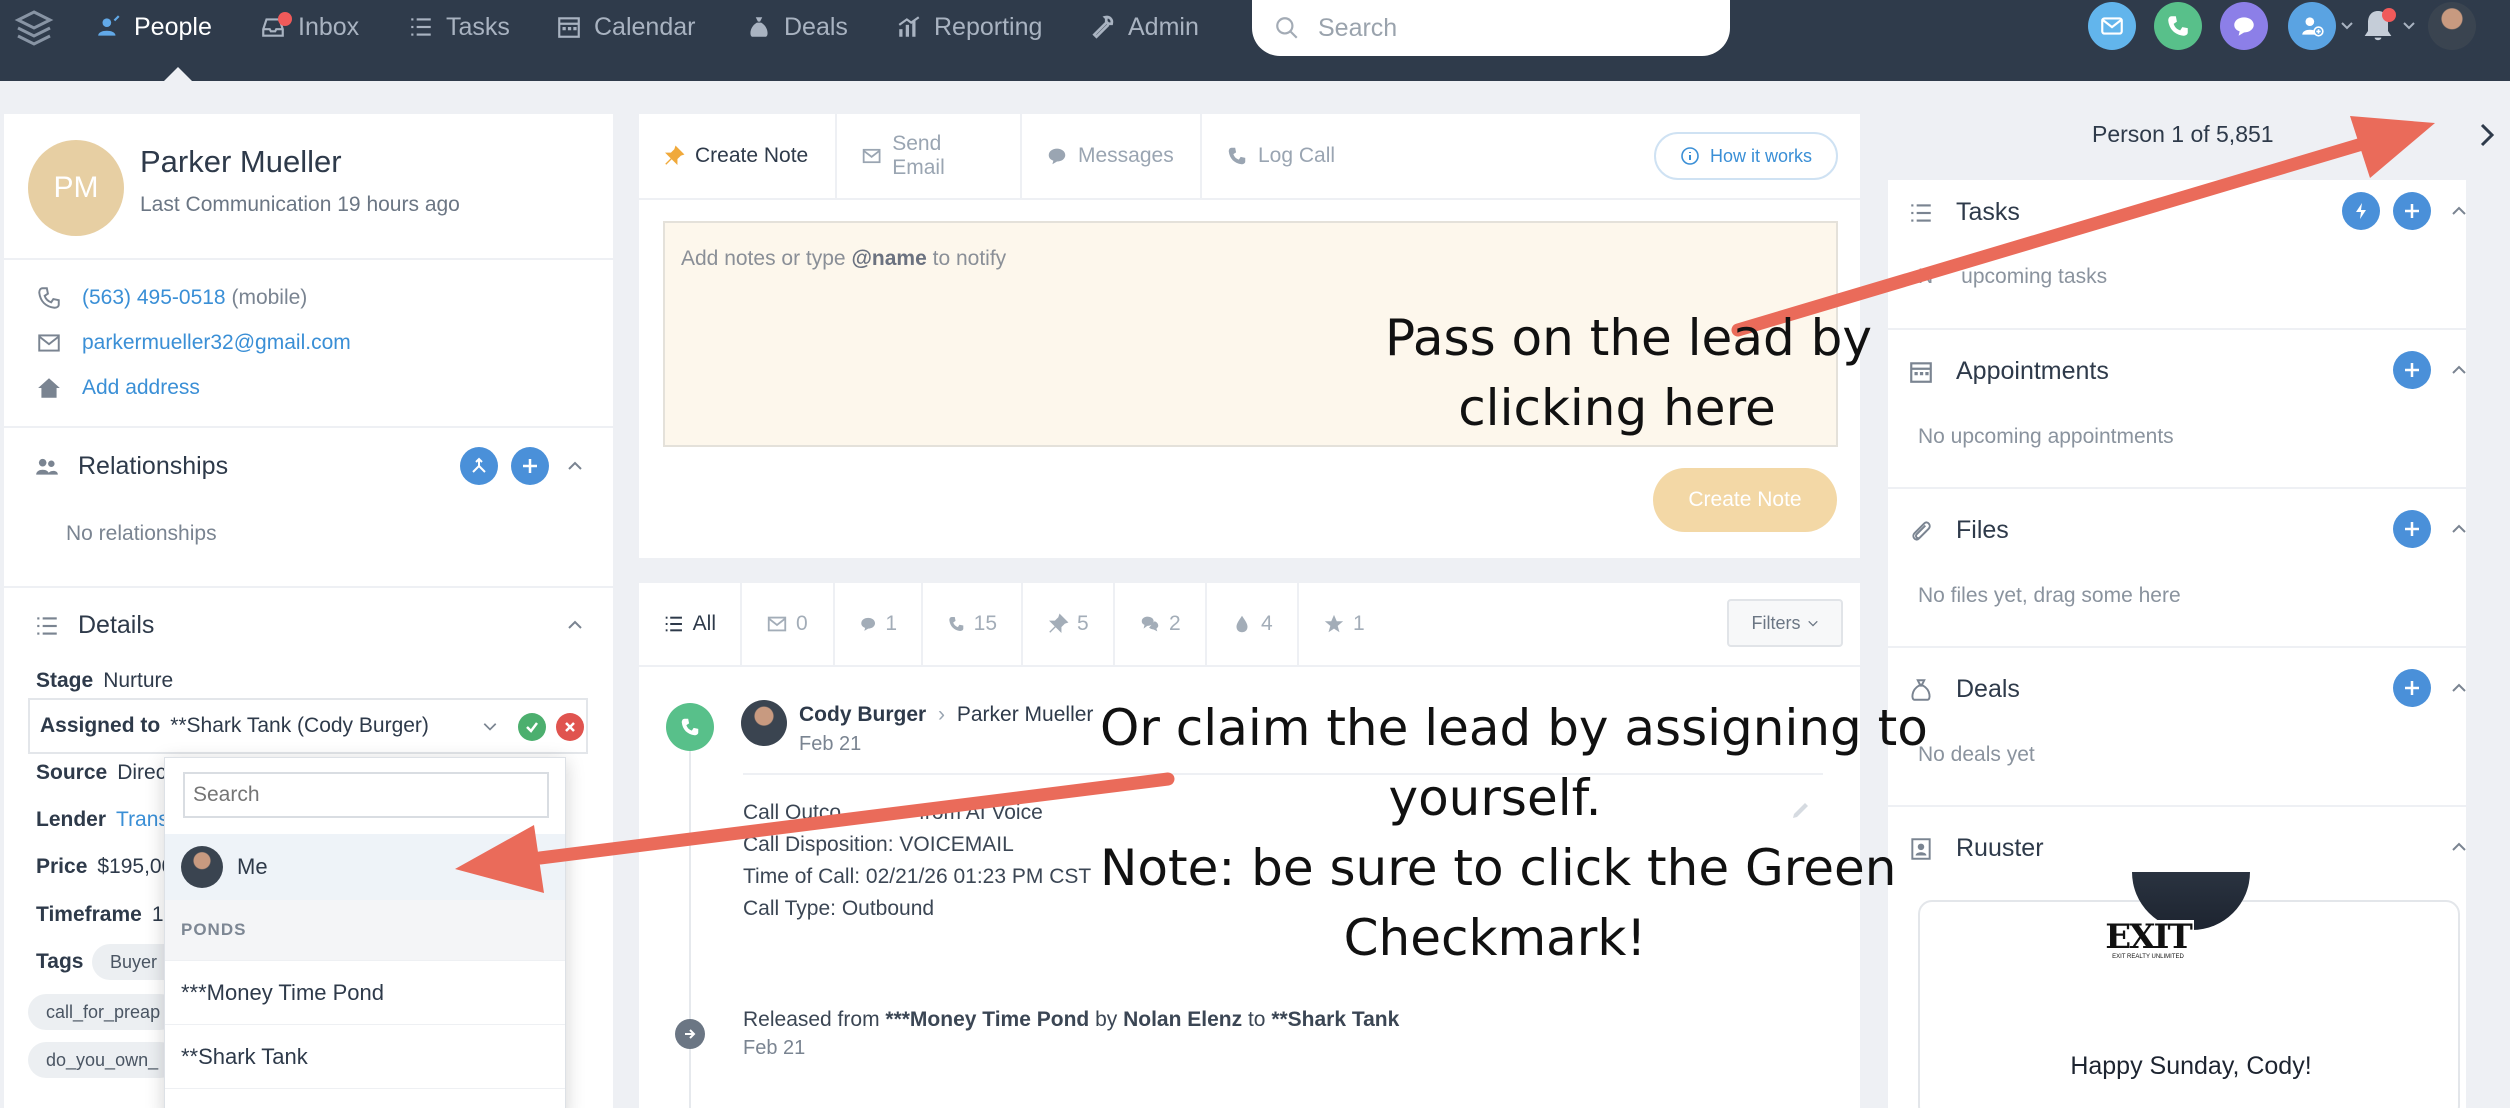 This screenshot has width=2510, height=1108. Describe the element at coordinates (1069, 624) in the screenshot. I see `filter-tab-notes: 5` at that location.